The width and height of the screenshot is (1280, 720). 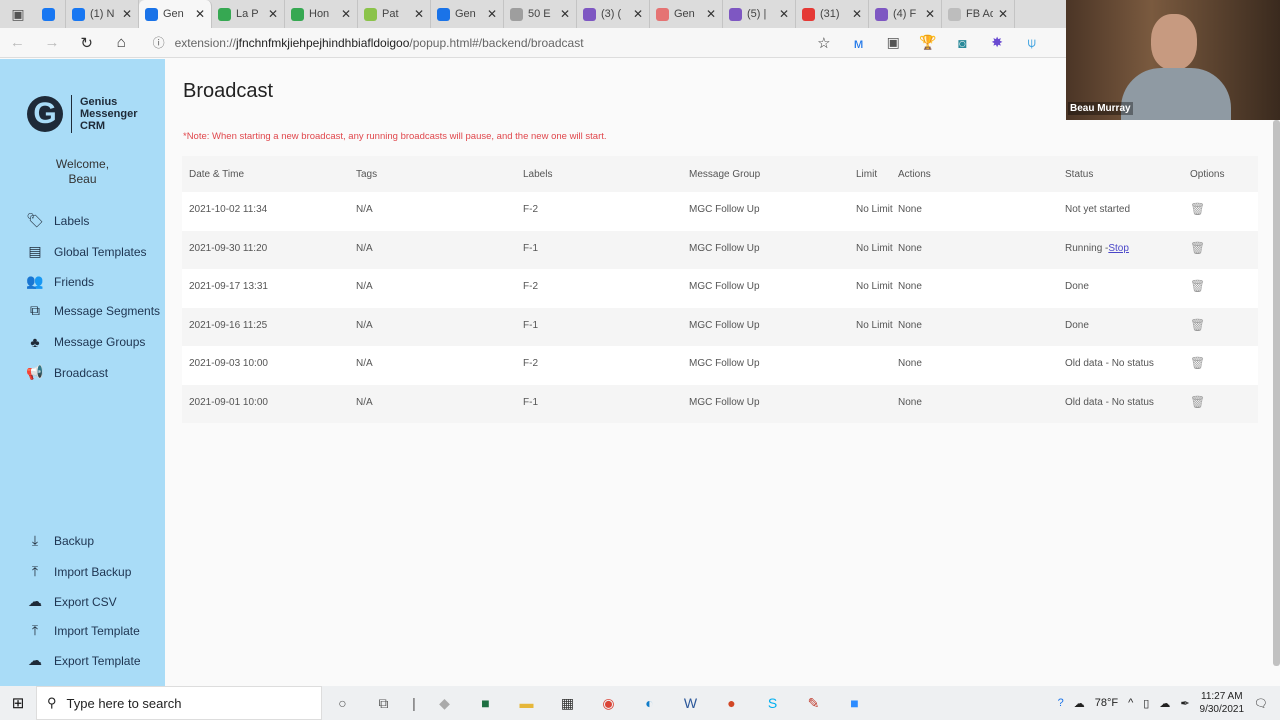 I want to click on sidebar-item-import-backup: ⤒ Import Backup, so click(x=78, y=571).